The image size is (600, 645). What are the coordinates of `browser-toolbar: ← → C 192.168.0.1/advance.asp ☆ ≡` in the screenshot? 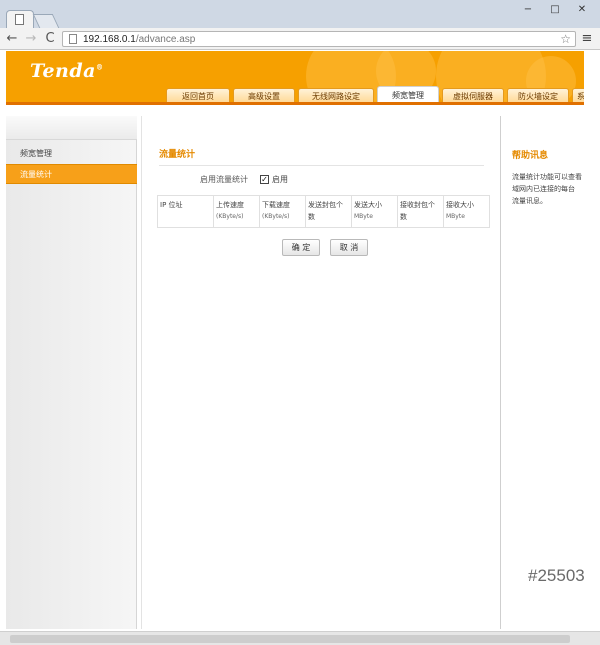 It's located at (300, 39).